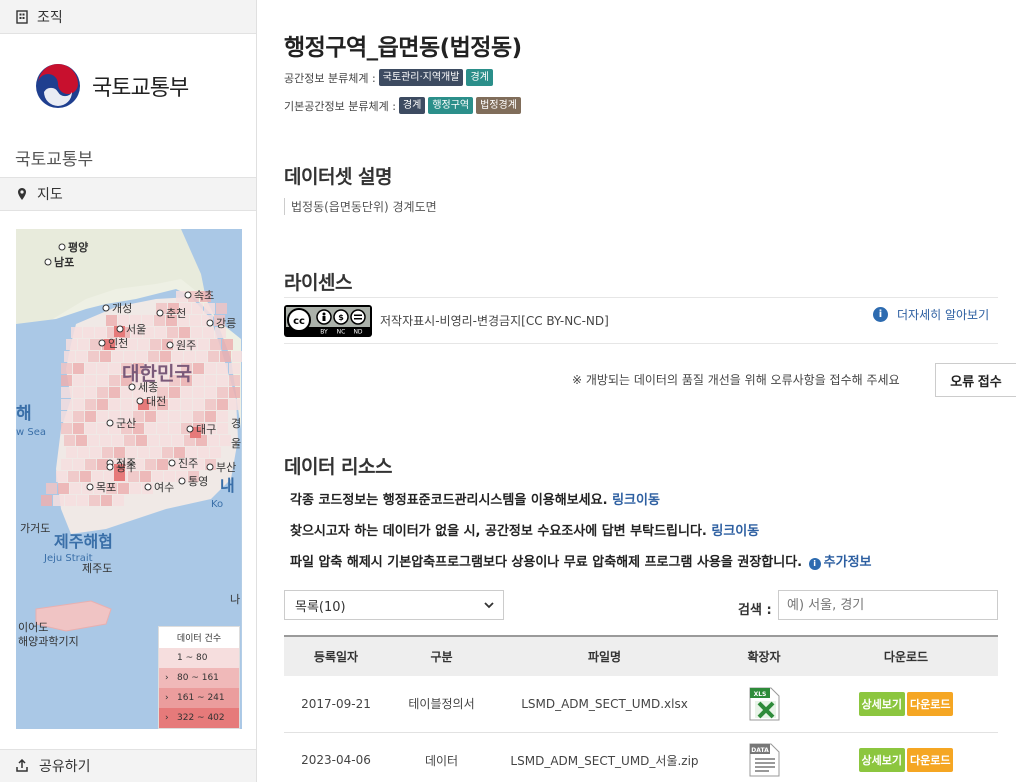 This screenshot has height=782, width=1016. Describe the element at coordinates (22, 194) in the screenshot. I see `map-marker-icon` at that location.